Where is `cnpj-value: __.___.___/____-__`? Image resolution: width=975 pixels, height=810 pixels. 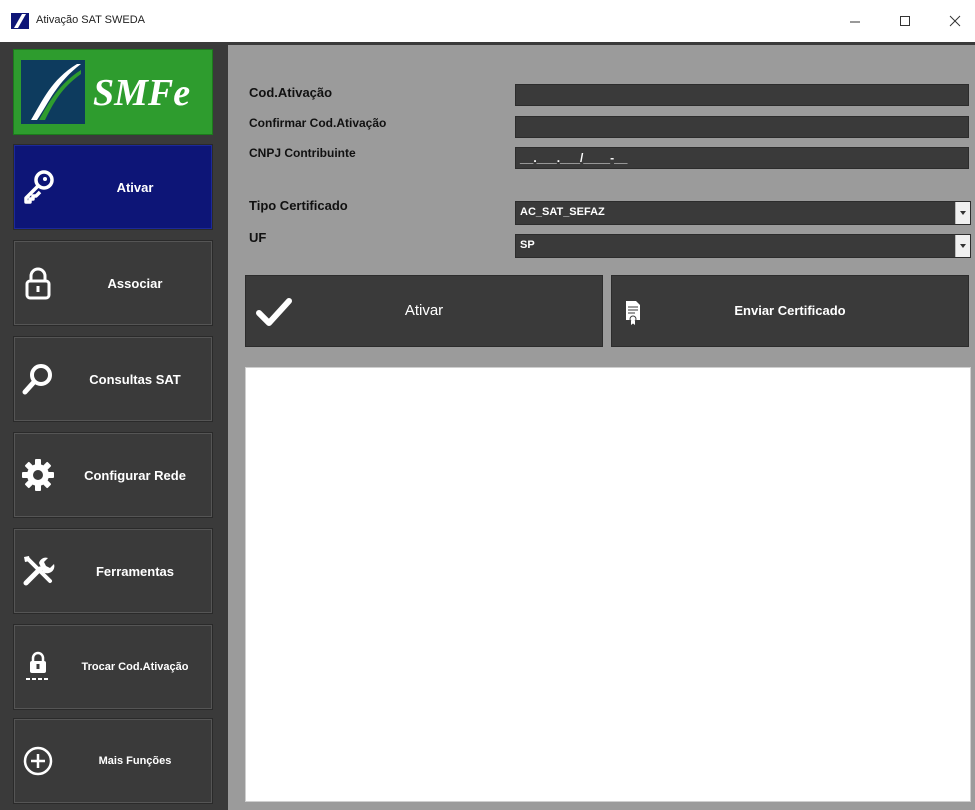
cnpj-value: __.___.___/____-__ is located at coordinates (574, 158).